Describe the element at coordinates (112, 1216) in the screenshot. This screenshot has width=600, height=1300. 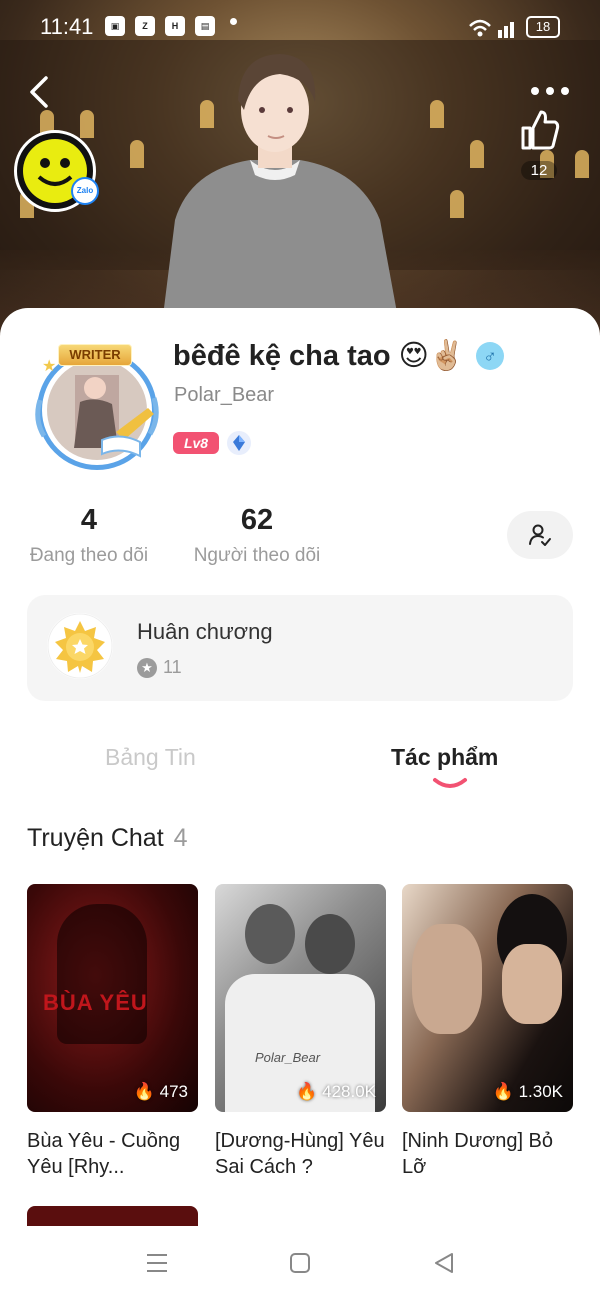
I see `story-card-partial` at that location.